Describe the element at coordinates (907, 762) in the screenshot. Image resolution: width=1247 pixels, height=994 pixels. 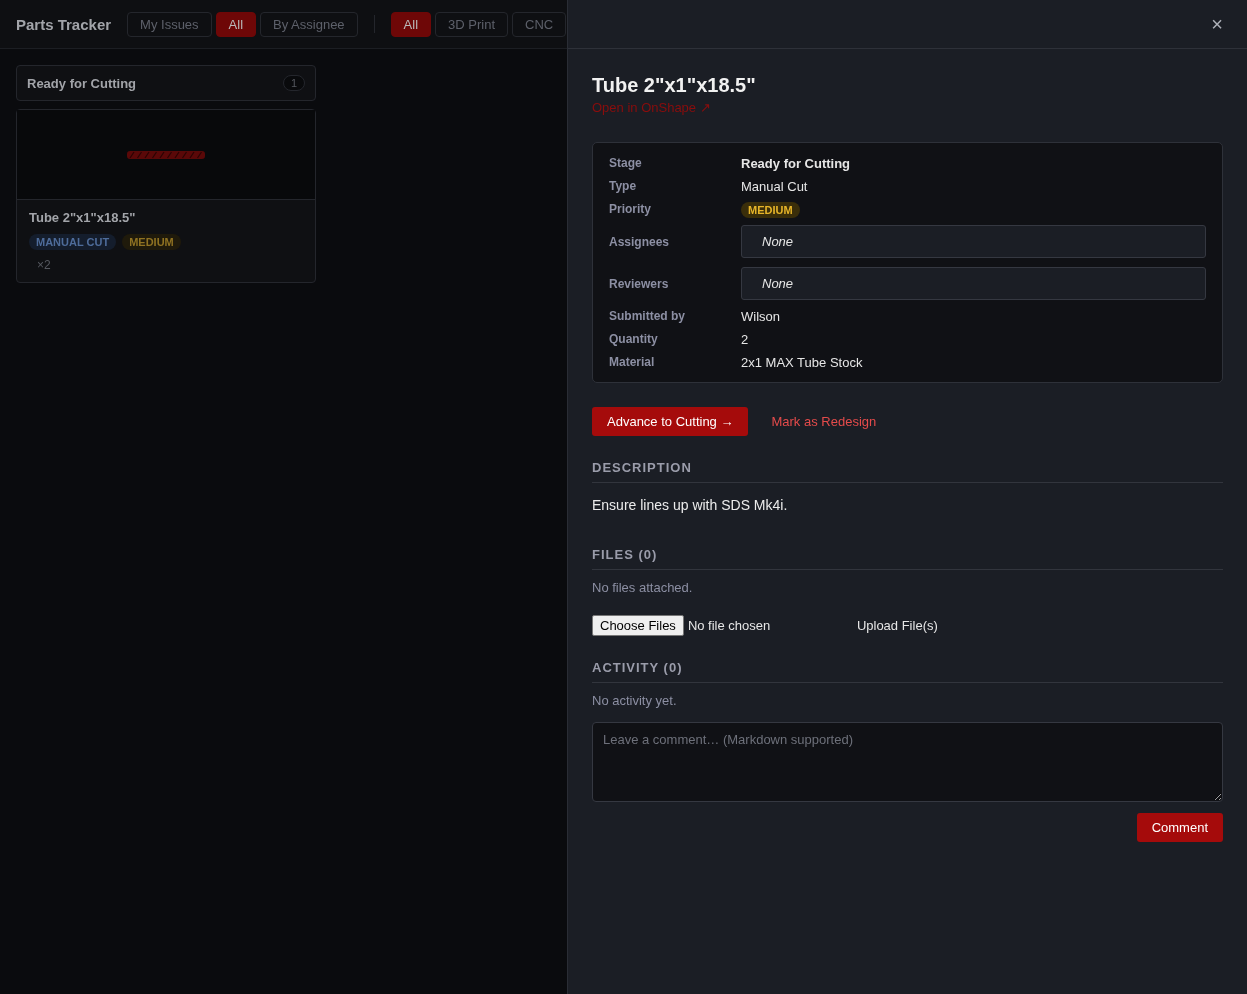
I see `comment-field: Leave a comment… (Markdown supported)` at that location.